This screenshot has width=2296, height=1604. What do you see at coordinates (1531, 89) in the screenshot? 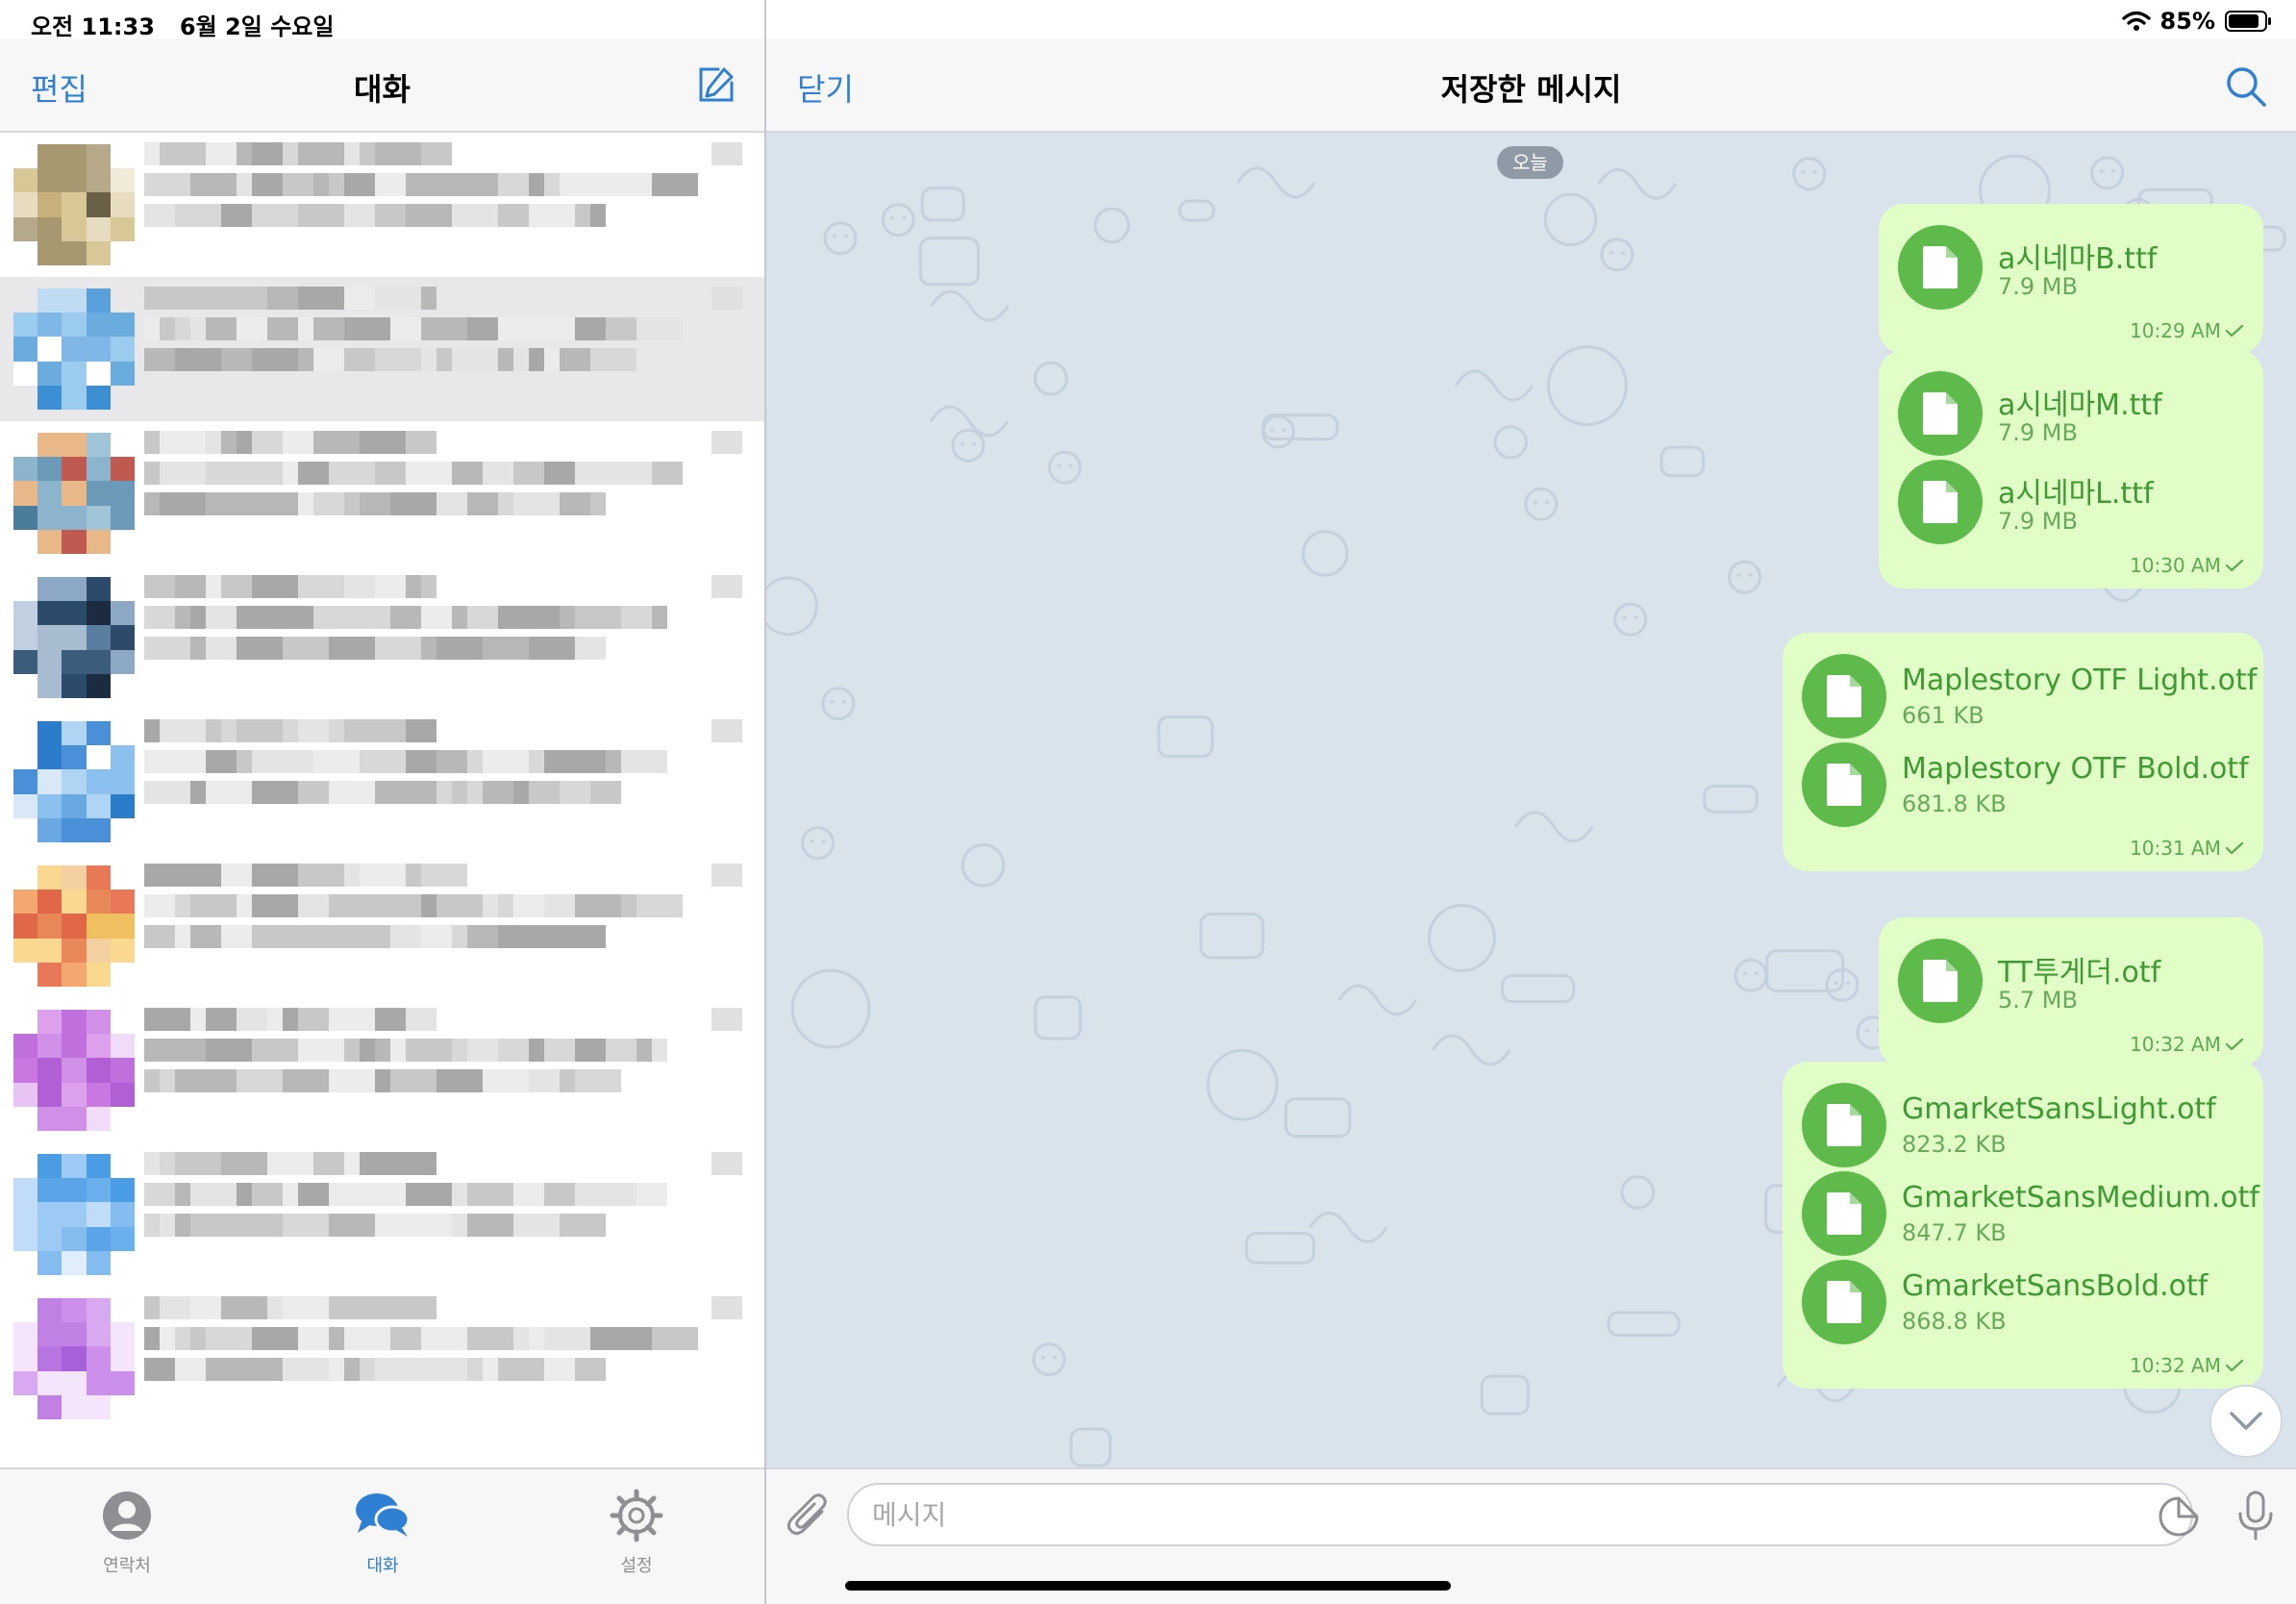
I see `conversation-title: 저장한 메시지` at bounding box center [1531, 89].